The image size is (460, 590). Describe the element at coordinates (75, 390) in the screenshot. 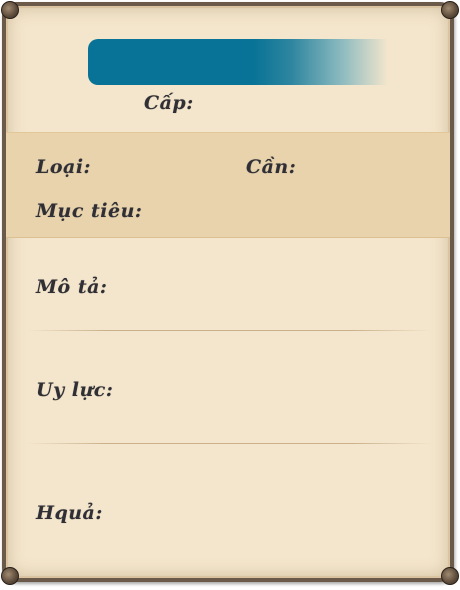

I see `power-label: Uy lực:` at that location.